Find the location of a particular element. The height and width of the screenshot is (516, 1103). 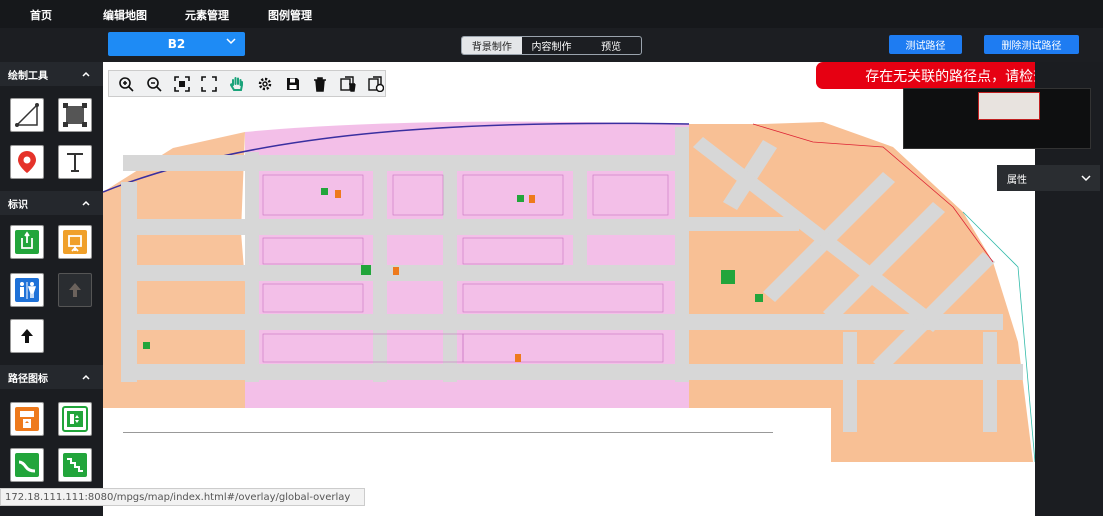

section-title: 标识 is located at coordinates (18, 205).